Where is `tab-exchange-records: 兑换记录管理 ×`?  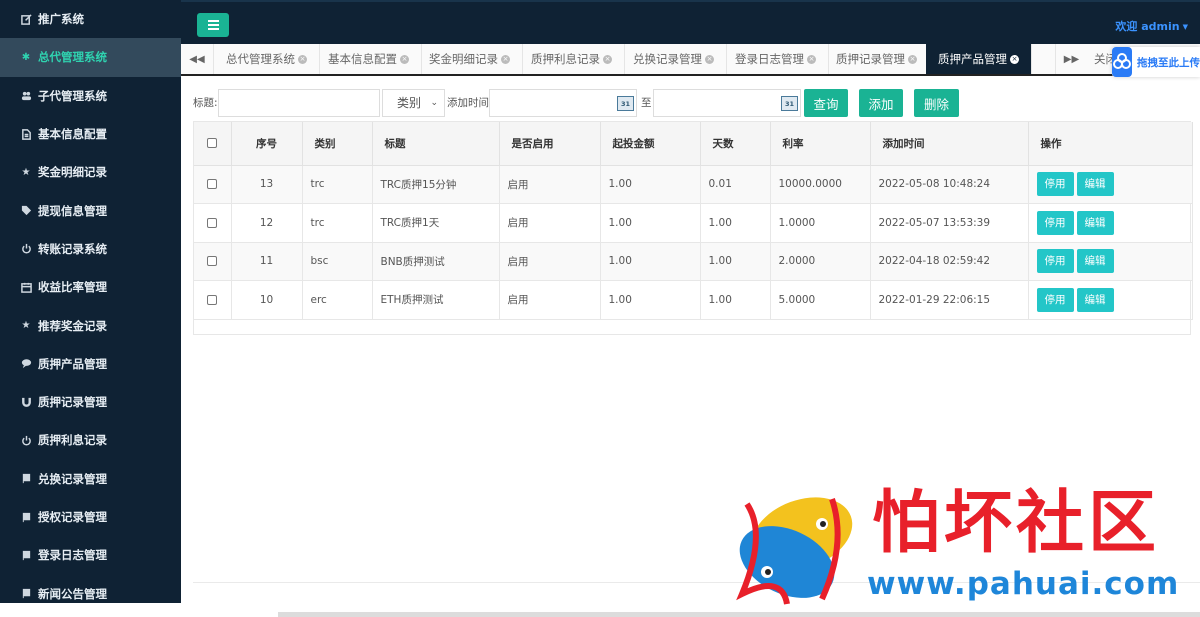
tab-exchange-records: 兑换记录管理 × is located at coordinates (674, 59).